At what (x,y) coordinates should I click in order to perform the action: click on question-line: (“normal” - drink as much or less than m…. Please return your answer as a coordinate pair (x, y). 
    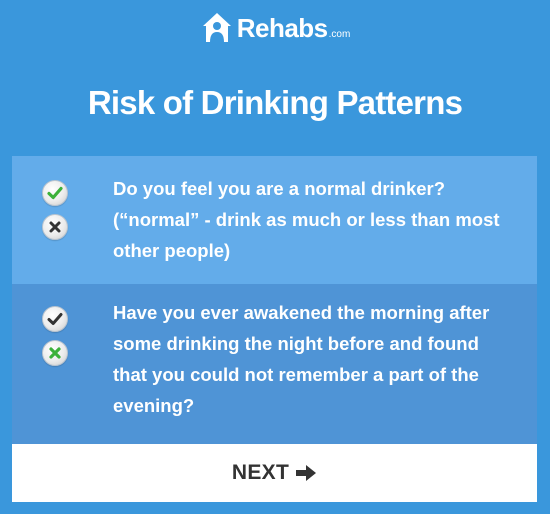
    Looking at the image, I should click on (306, 219).